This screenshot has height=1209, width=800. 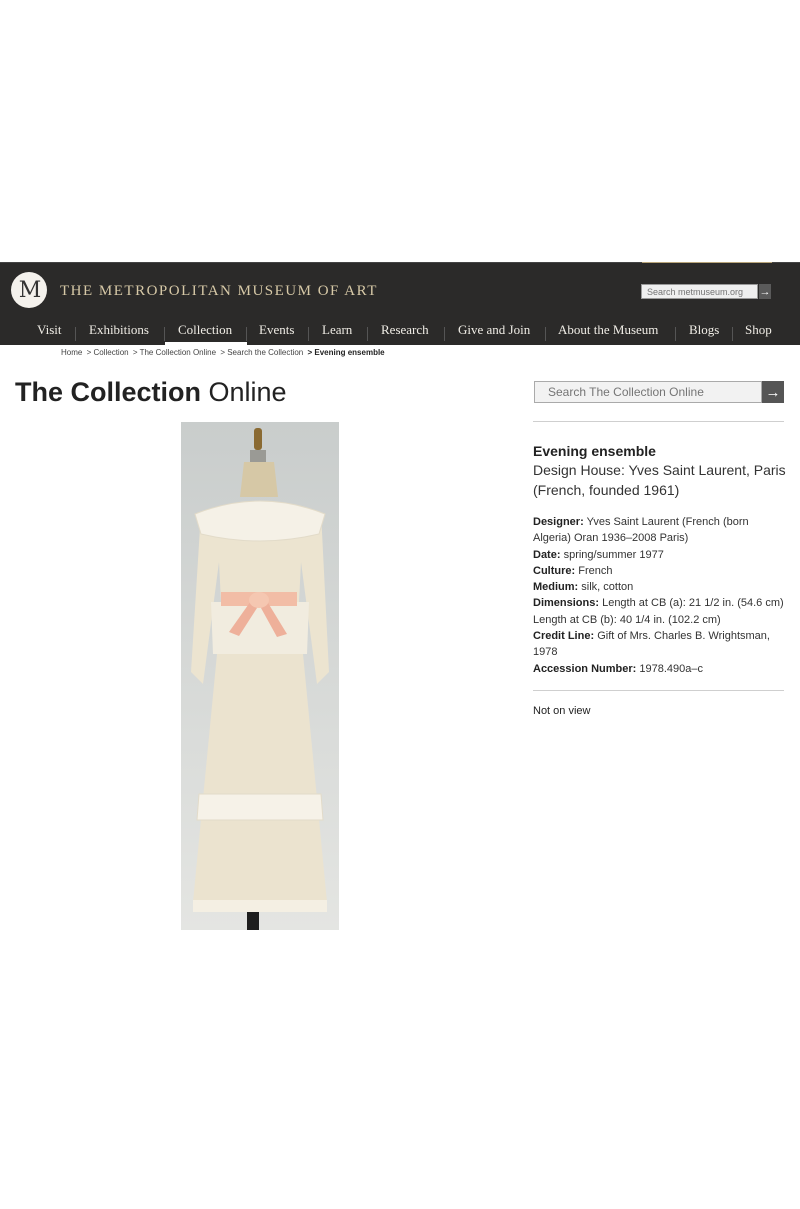 What do you see at coordinates (707, 262) in the screenshot?
I see `header-accent-line` at bounding box center [707, 262].